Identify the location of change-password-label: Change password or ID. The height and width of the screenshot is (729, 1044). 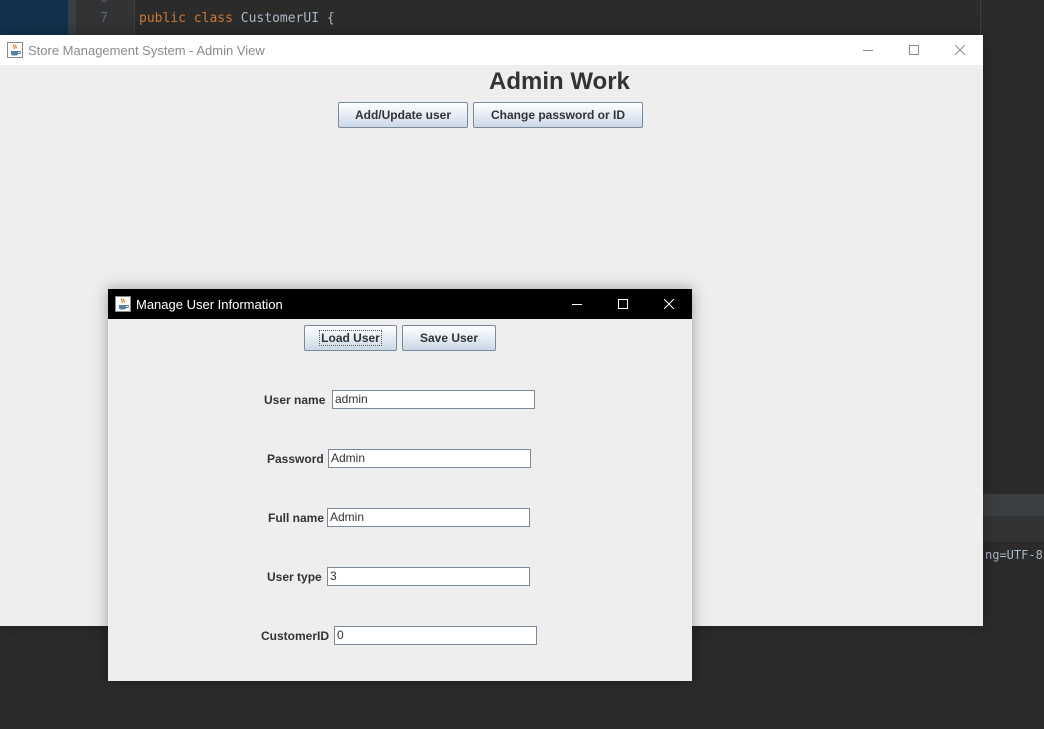
(558, 115).